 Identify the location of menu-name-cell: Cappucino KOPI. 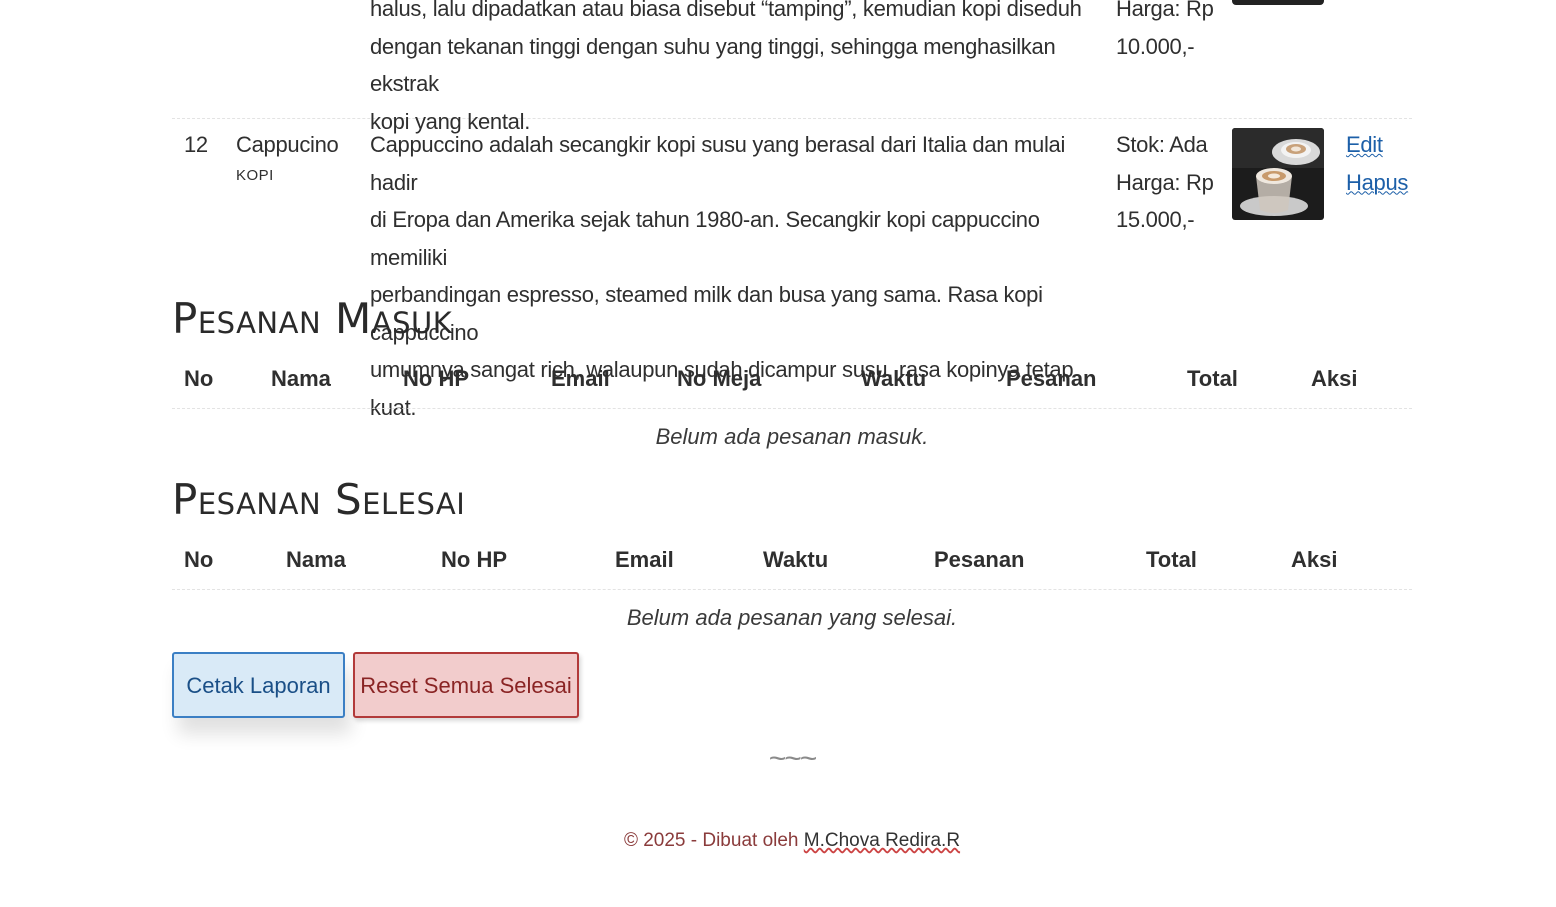
(287, 156).